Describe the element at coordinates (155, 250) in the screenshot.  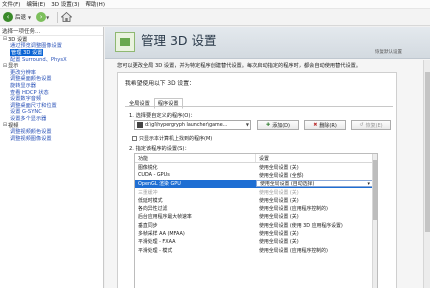
I see `feature-cell: 平滑处理 - 模式` at that location.